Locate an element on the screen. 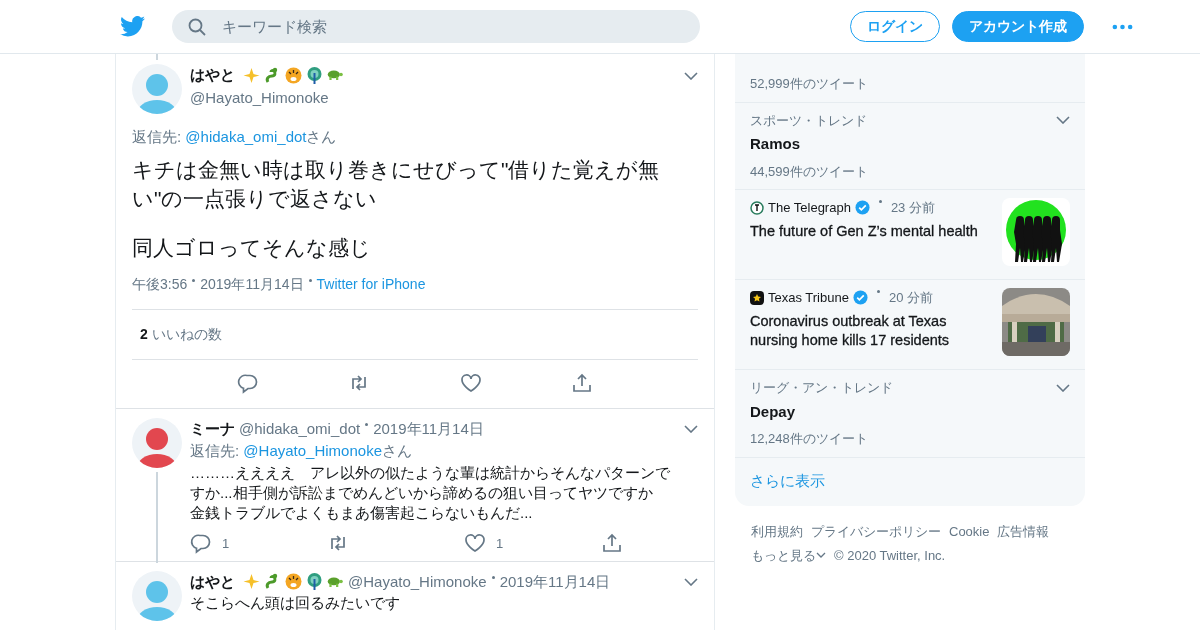 This screenshot has height=630, width=1200. tweet-text: ………ええええ アレ以外の似たような輩は統計からそんなパターンですか...相手側が訴訟までめんどいから諦めるの狙い目ってヤツですか is located at coordinates (430, 482).